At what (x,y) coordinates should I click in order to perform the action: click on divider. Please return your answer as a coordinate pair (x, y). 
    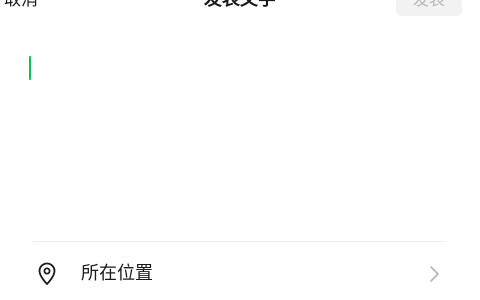
    Looking at the image, I should click on (239, 241).